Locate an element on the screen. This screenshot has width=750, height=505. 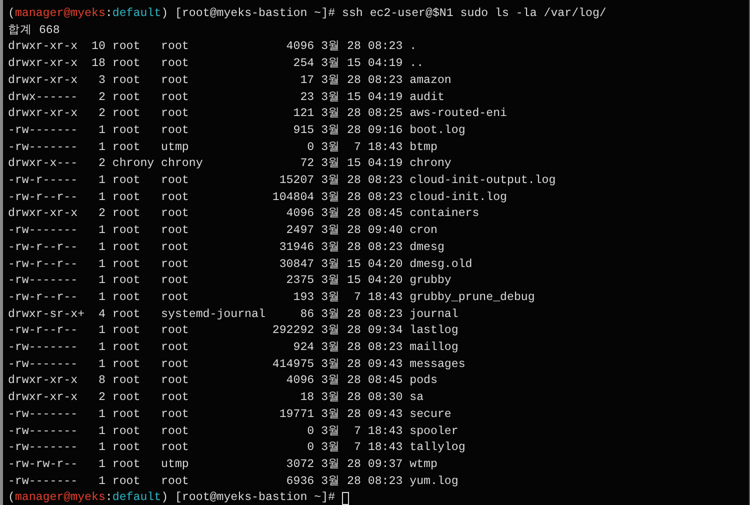
output-line: -rw------- 1 root root 0 3월 7 18:43 tallylog is located at coordinates (237, 448).